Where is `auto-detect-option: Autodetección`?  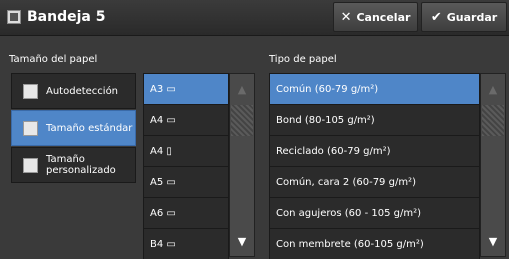 auto-detect-option: Autodetección is located at coordinates (73, 91).